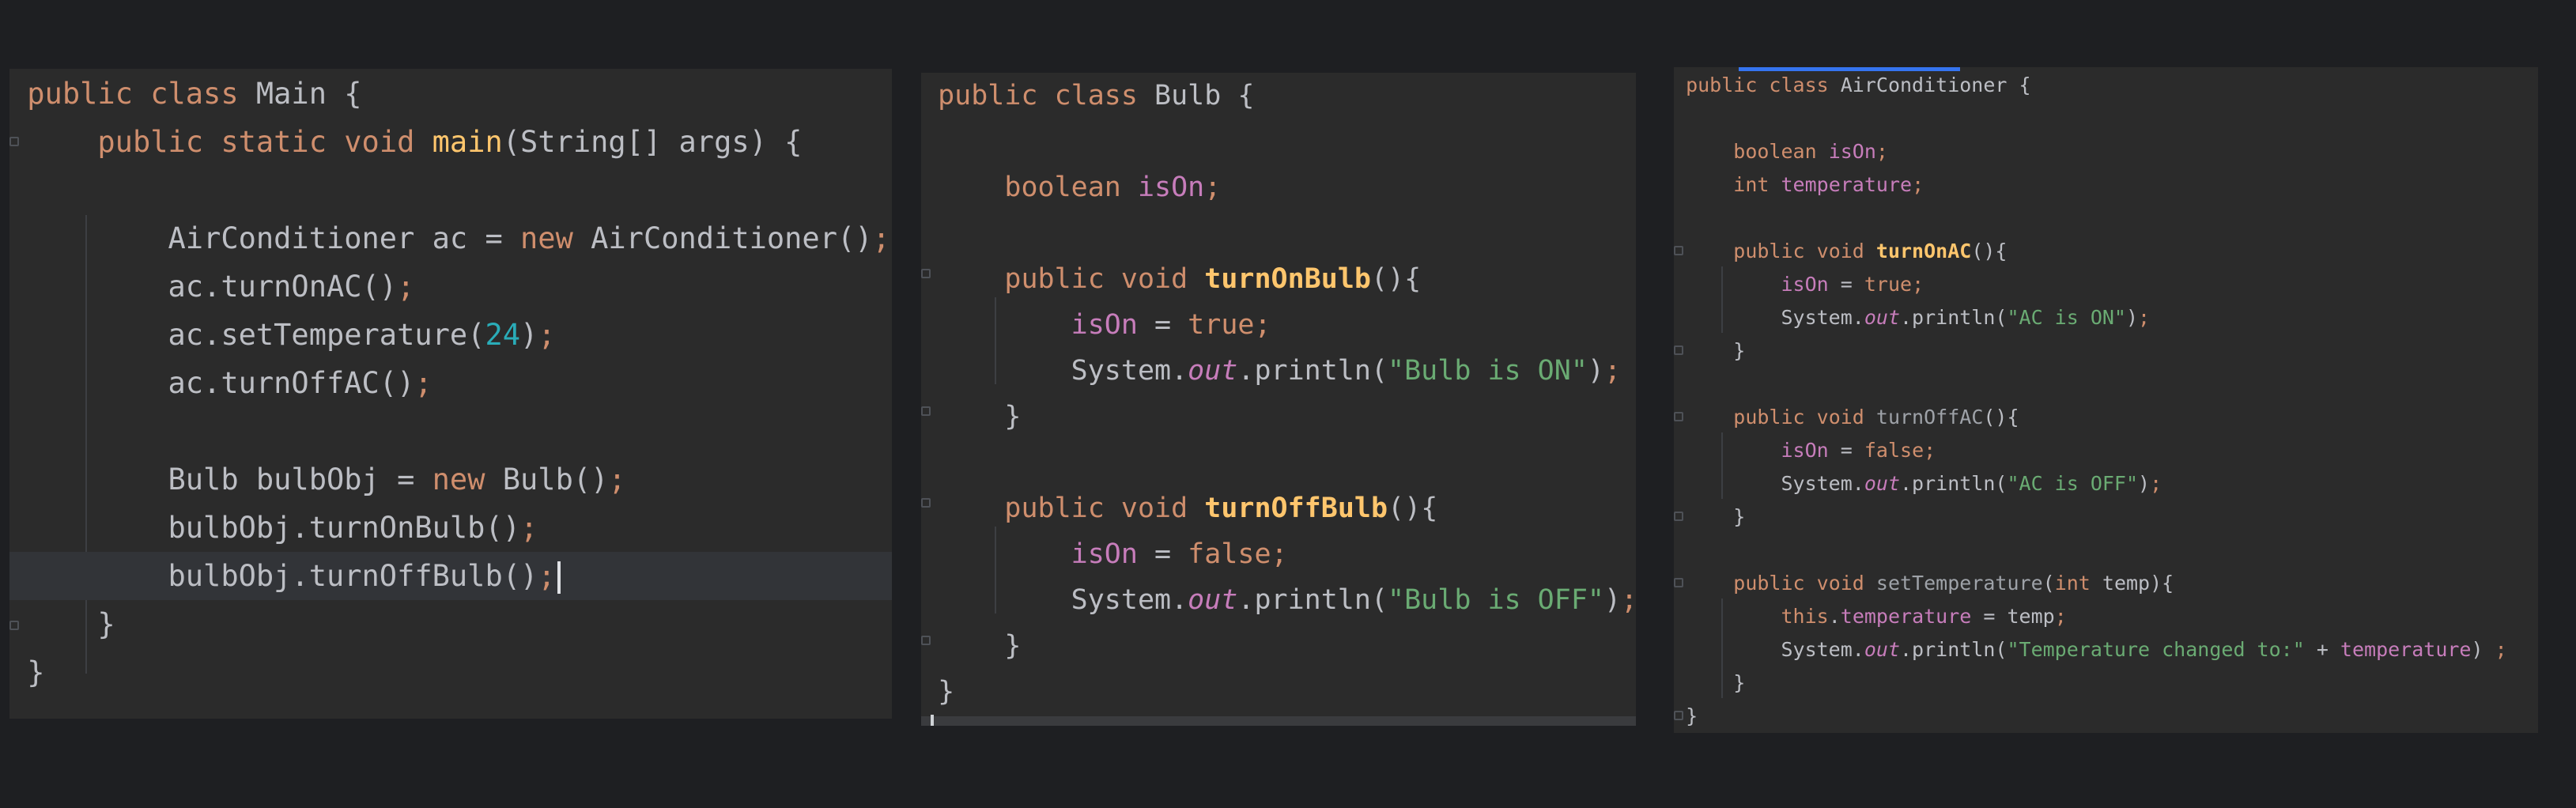 The image size is (2576, 808). I want to click on code-line: public class Main {, so click(450, 94).